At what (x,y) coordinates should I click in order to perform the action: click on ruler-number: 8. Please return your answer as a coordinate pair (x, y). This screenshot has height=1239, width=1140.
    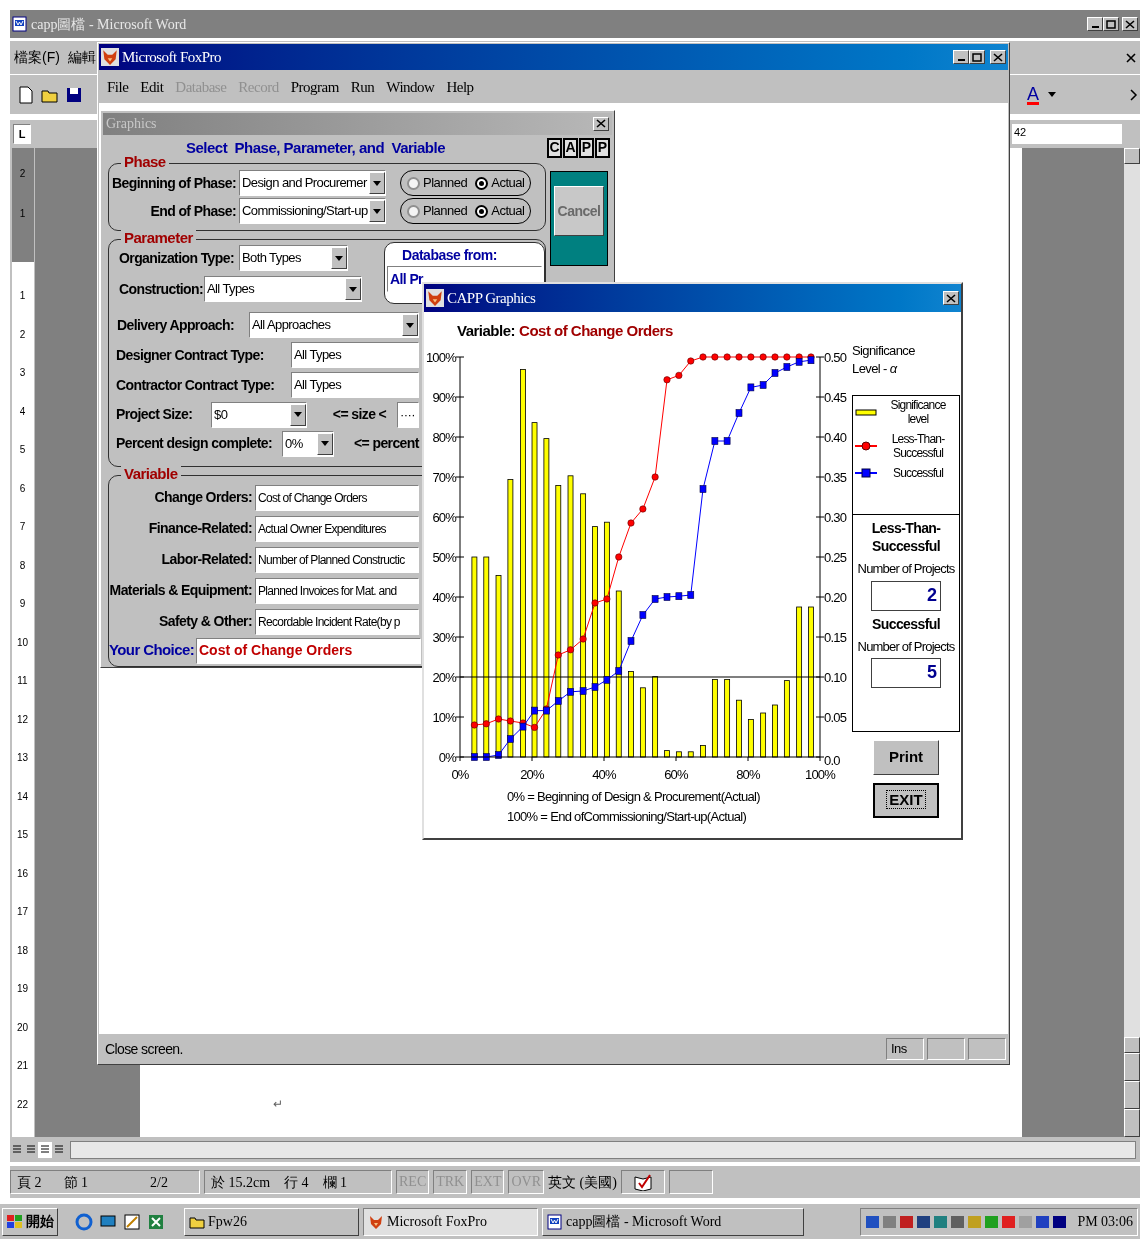
    Looking at the image, I should click on (22, 566).